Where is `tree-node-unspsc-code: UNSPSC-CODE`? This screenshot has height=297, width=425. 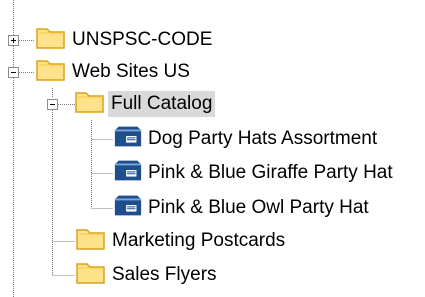 tree-node-unspsc-code: UNSPSC-CODE is located at coordinates (111, 40).